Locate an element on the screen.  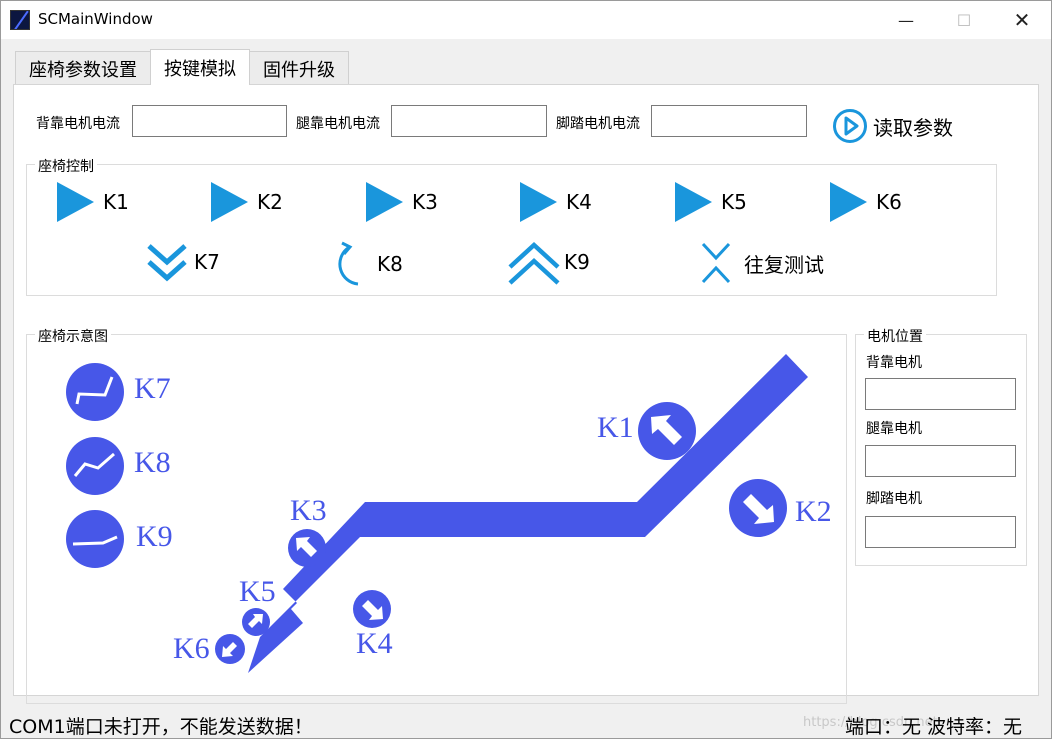
motor-position-group: 电机位置 背靠电机 腿靠电机 脚踏电机 is located at coordinates (941, 446).